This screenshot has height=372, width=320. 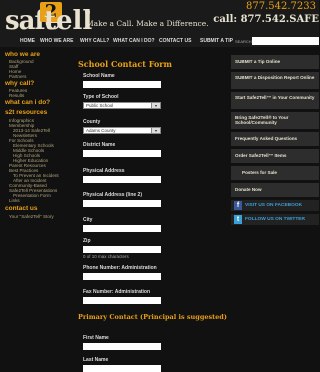 I want to click on twitter-label: FOLLOW US ON TWITTER, so click(x=275, y=219).